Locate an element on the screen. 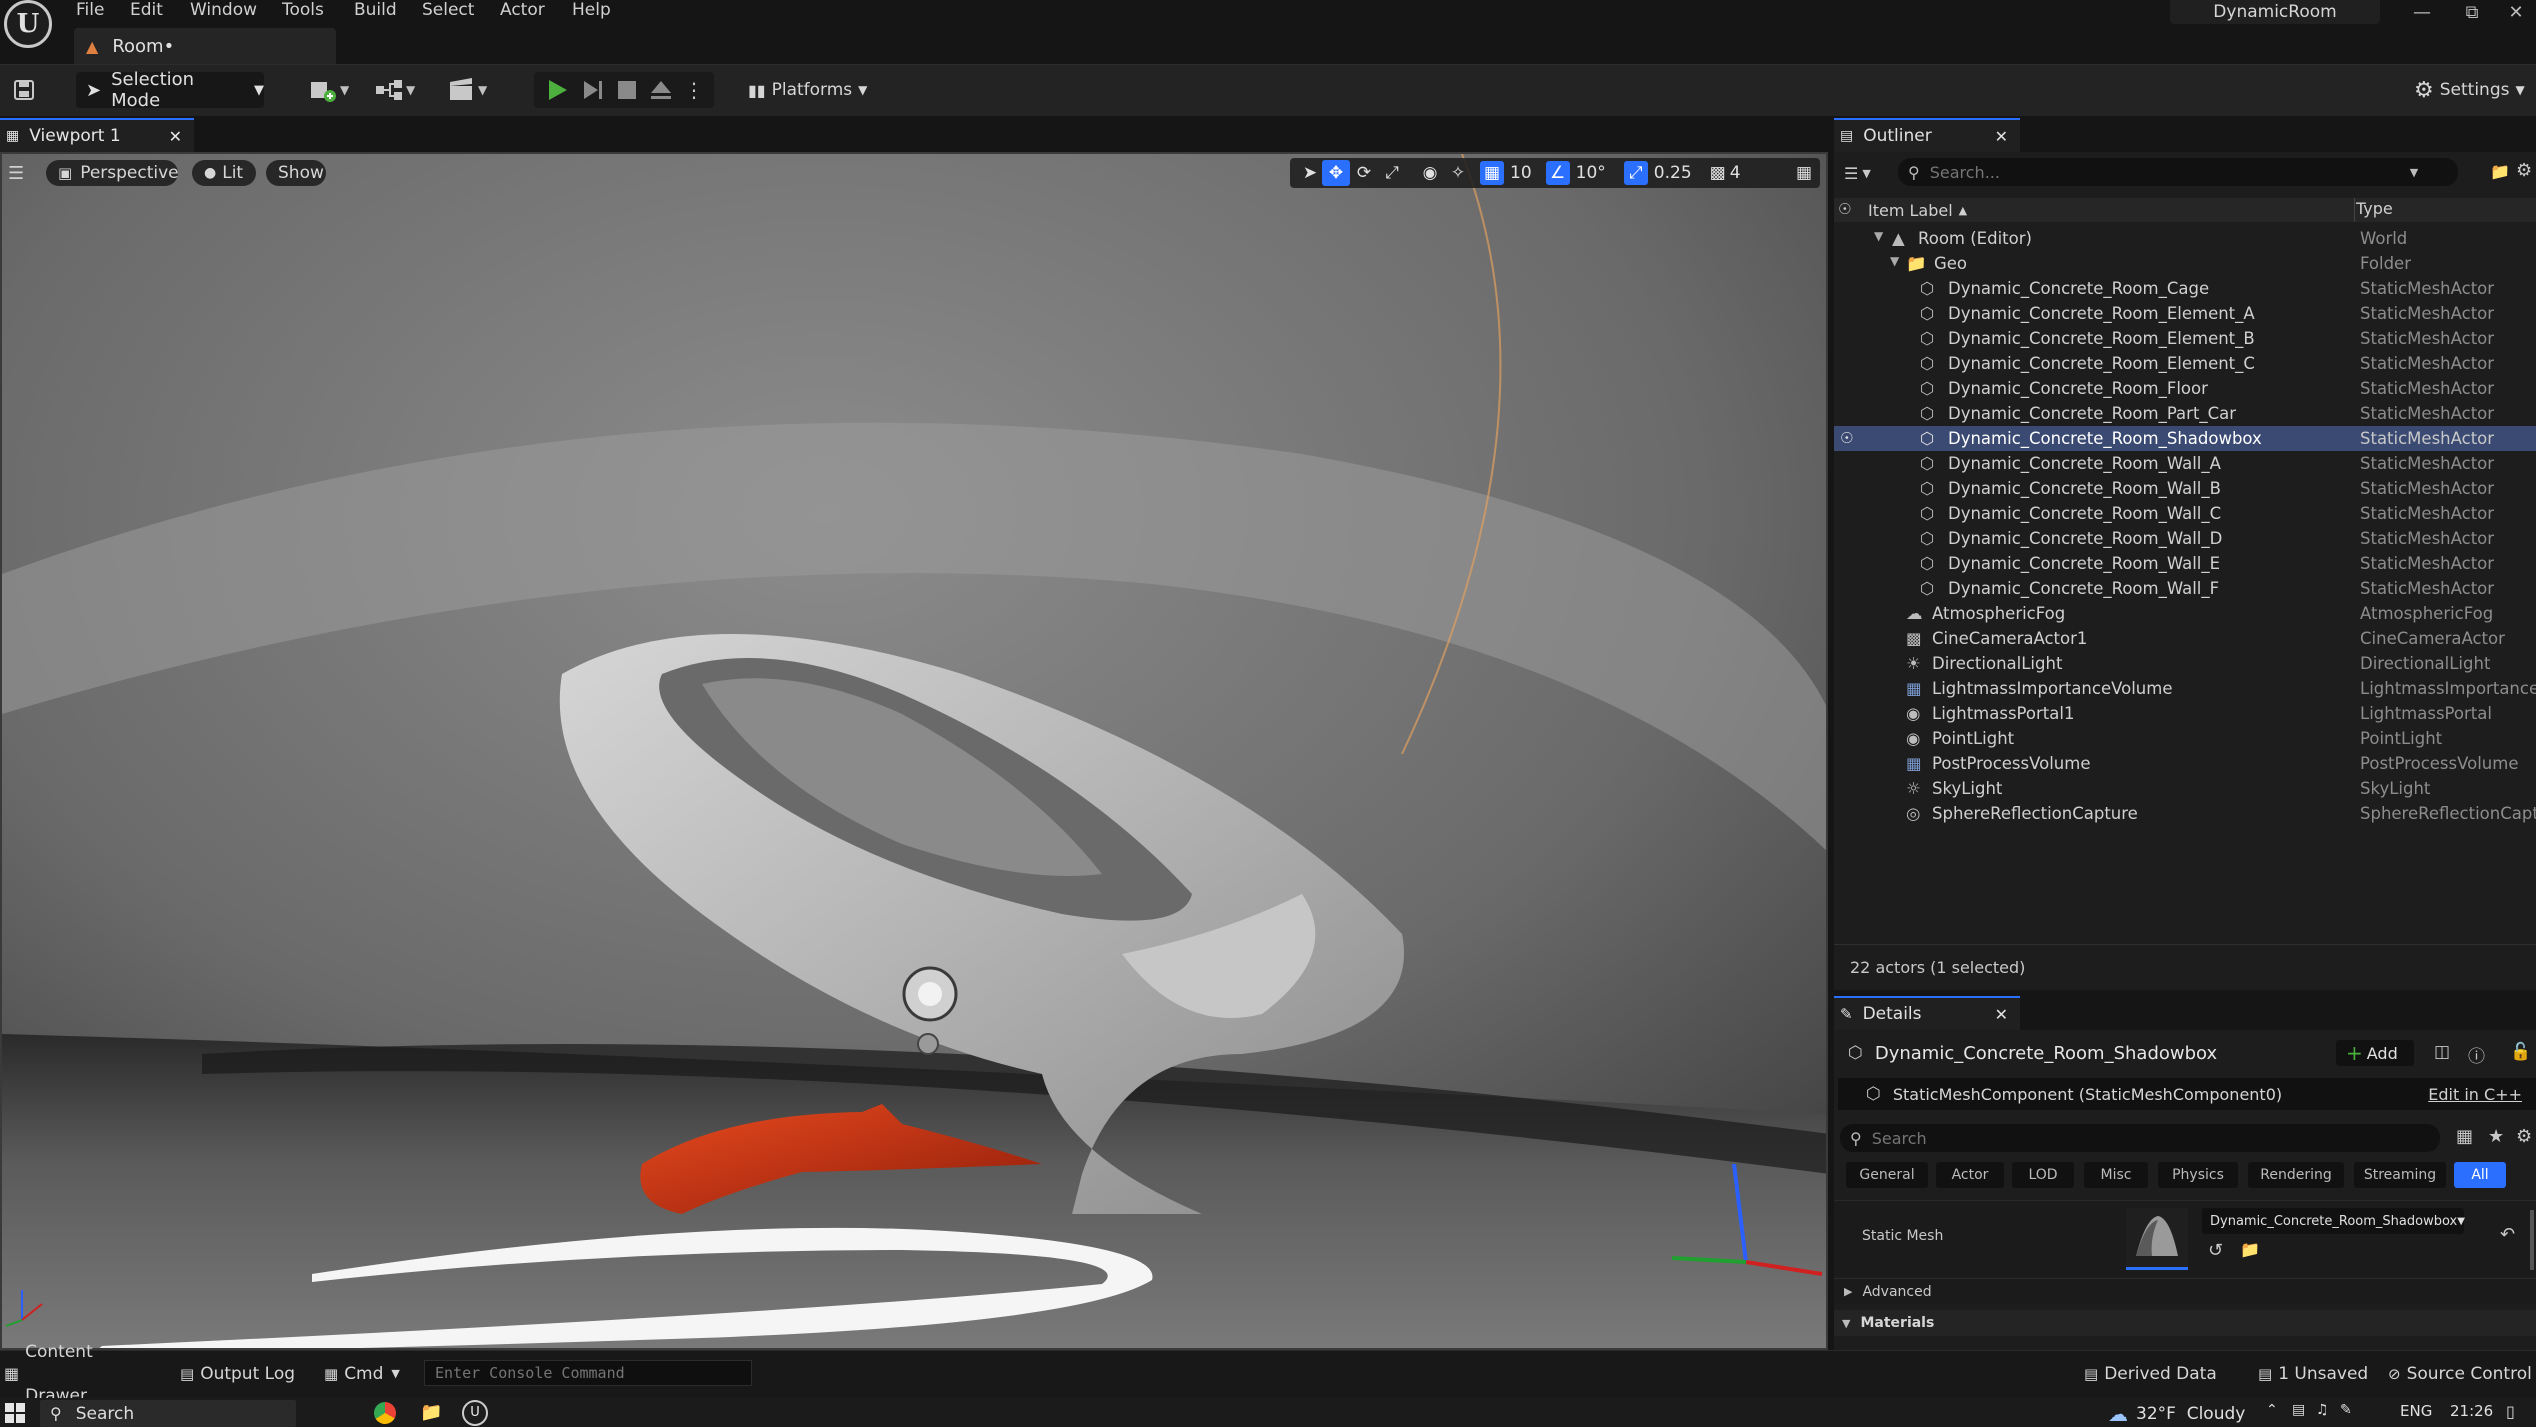  eject-icon is located at coordinates (661, 90).